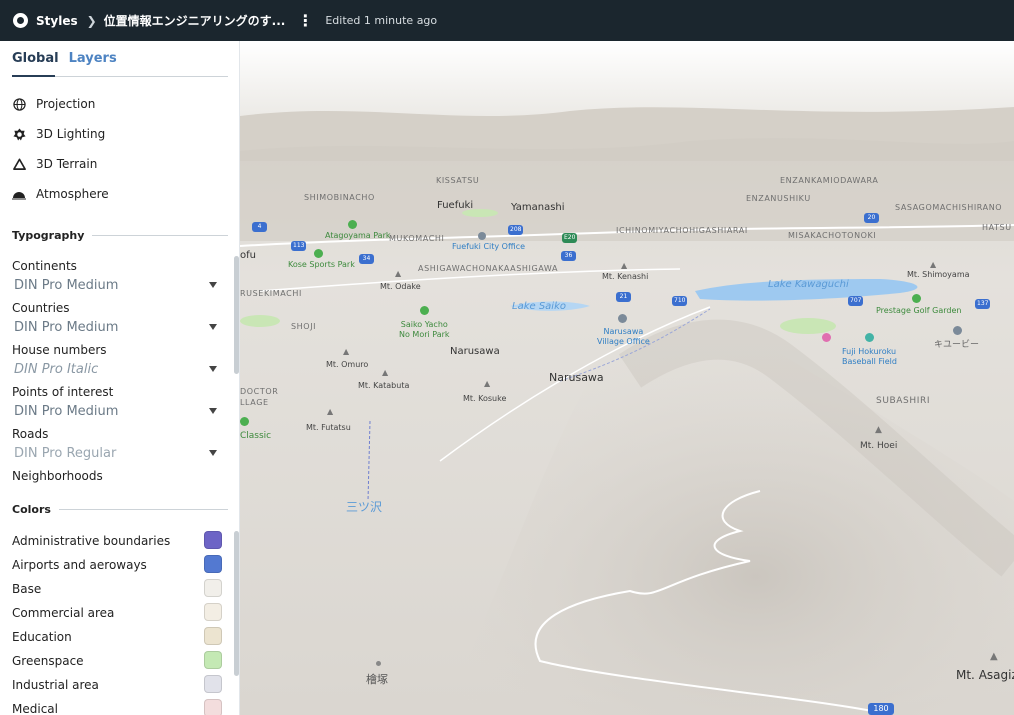 The height and width of the screenshot is (715, 1014). What do you see at coordinates (259, 397) in the screenshot?
I see `map-label: DOCTOR LLAGE` at bounding box center [259, 397].